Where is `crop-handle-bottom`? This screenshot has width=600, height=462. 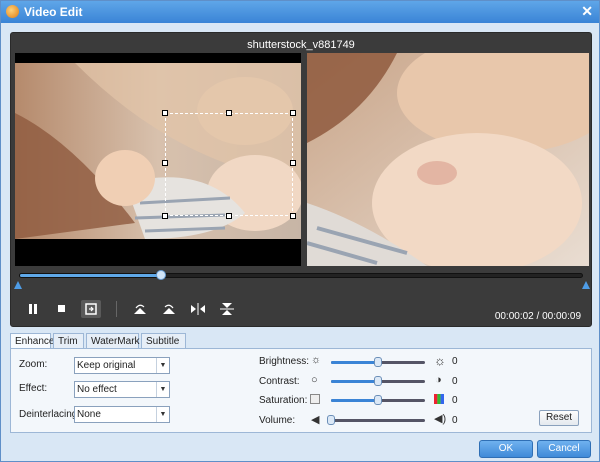
crop-handle-bottom is located at coordinates (229, 216).